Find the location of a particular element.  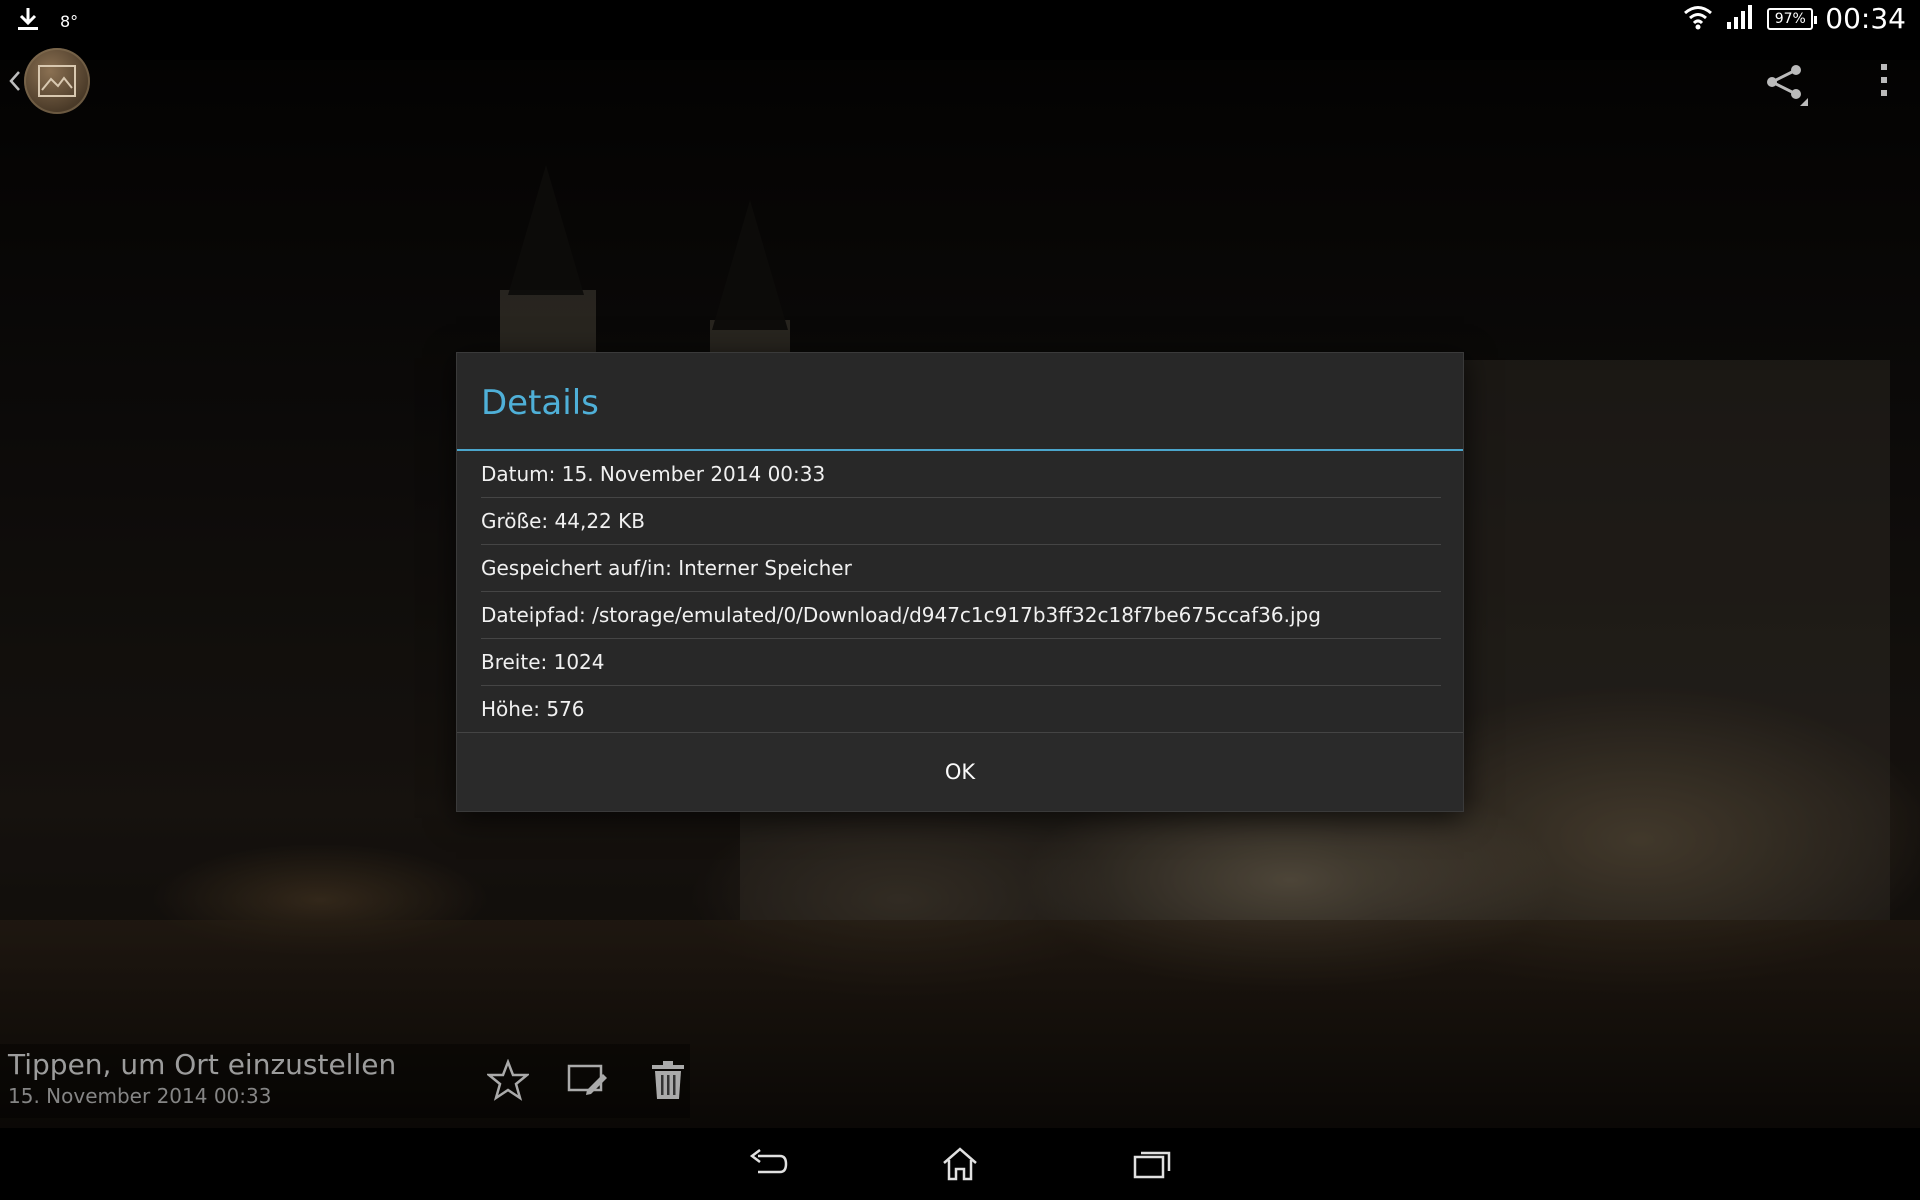

picture-icon is located at coordinates (57, 81).